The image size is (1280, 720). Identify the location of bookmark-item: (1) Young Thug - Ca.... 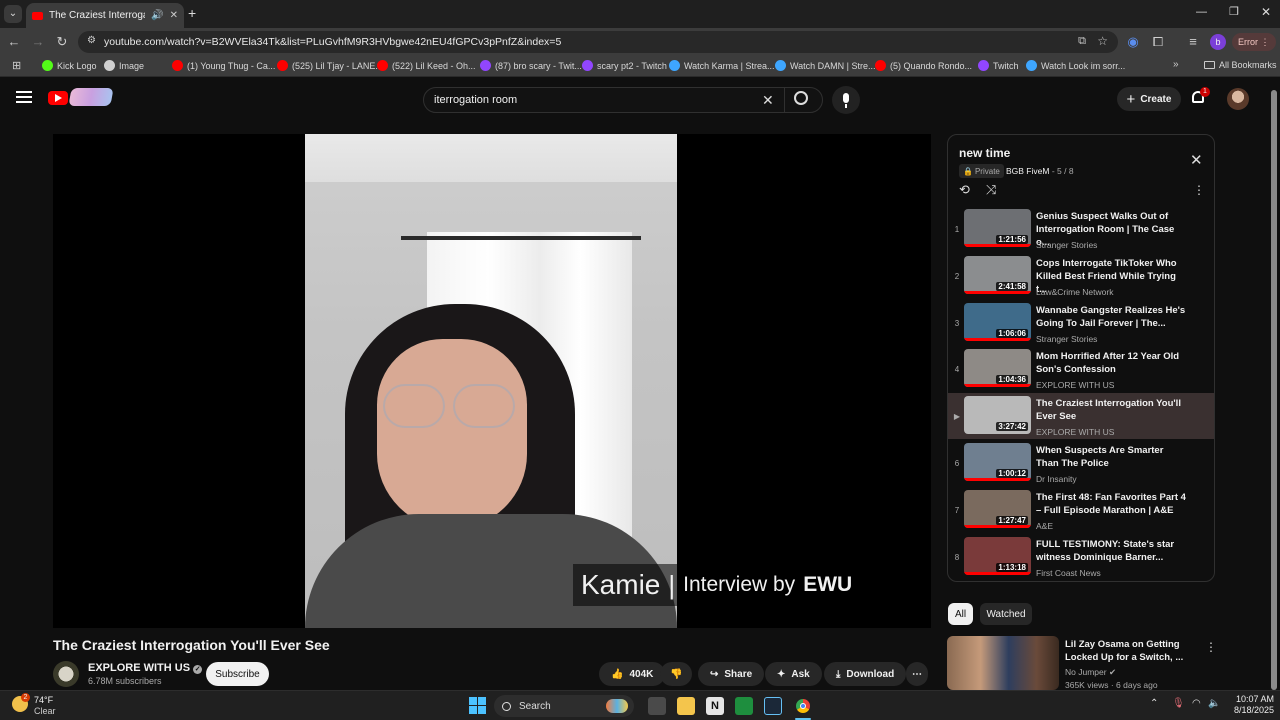
(223, 65).